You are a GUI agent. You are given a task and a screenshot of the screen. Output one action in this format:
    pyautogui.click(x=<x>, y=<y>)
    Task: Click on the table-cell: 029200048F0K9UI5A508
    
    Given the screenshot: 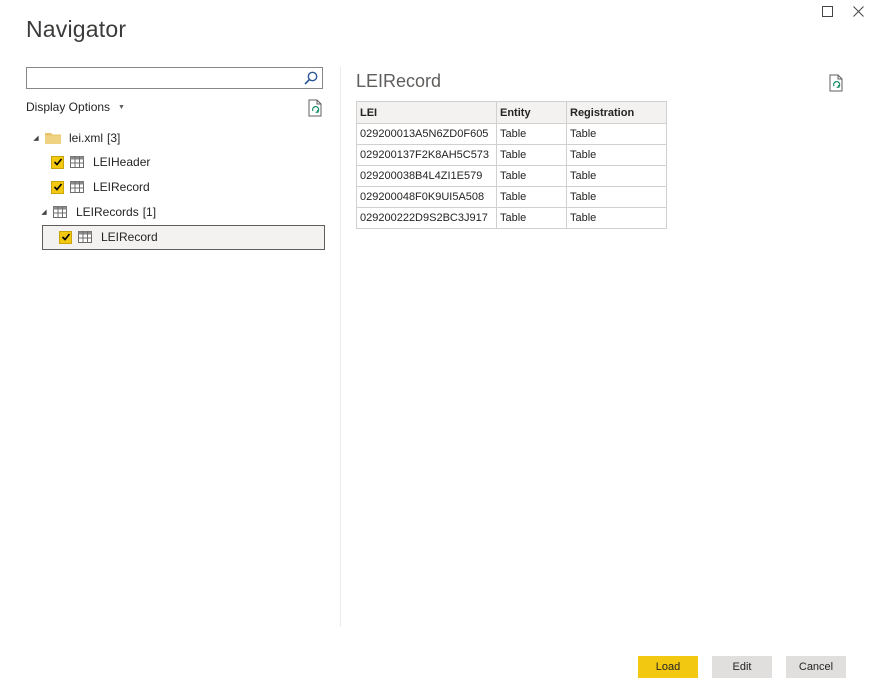 What is the action you would take?
    pyautogui.click(x=426, y=197)
    